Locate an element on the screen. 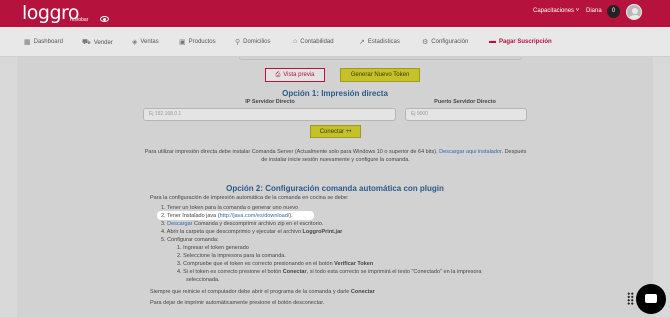 The height and width of the screenshot is (317, 670). ip-input: Ej 192.168.0.1 is located at coordinates (269, 114).